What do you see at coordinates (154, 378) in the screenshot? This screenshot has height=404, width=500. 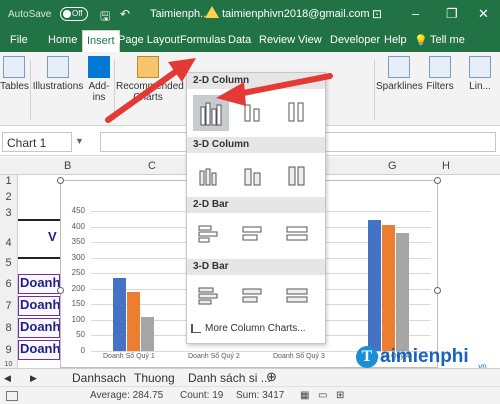 I see `sheet-tab-thuong: Thuong` at bounding box center [154, 378].